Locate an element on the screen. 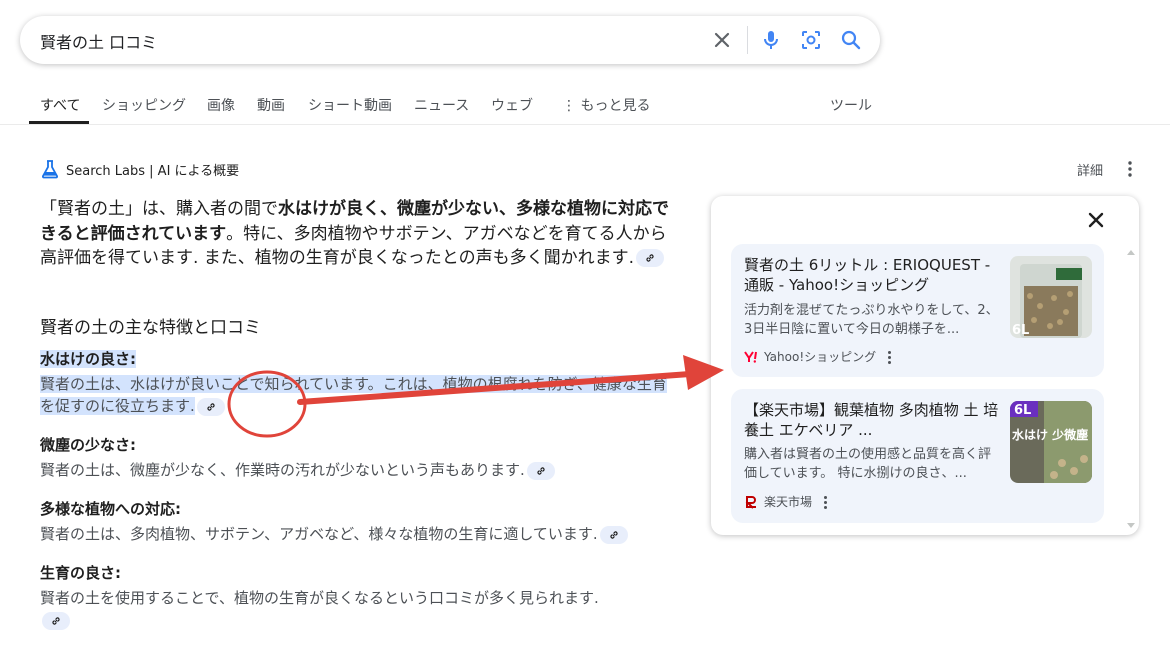 The image size is (1170, 658). feature-label-drainage: 水はけの良さ: is located at coordinates (88, 358).